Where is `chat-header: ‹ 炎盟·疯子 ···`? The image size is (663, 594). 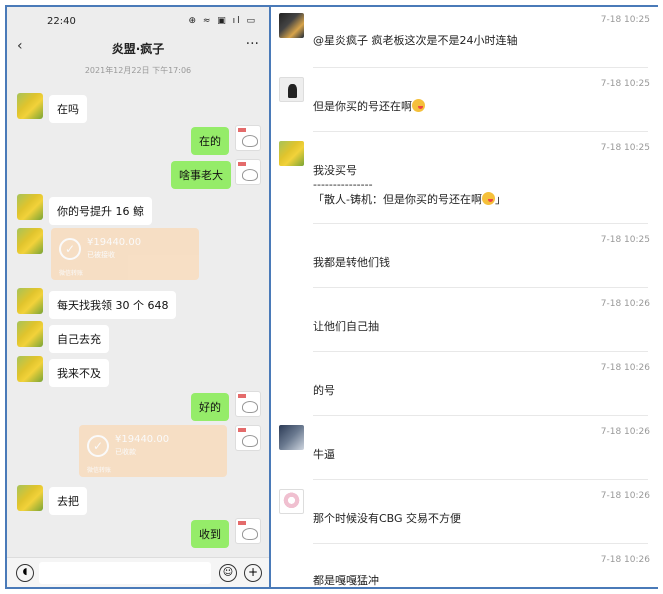
chat-header: ‹ 炎盟·疯子 ··· is located at coordinates (138, 47).